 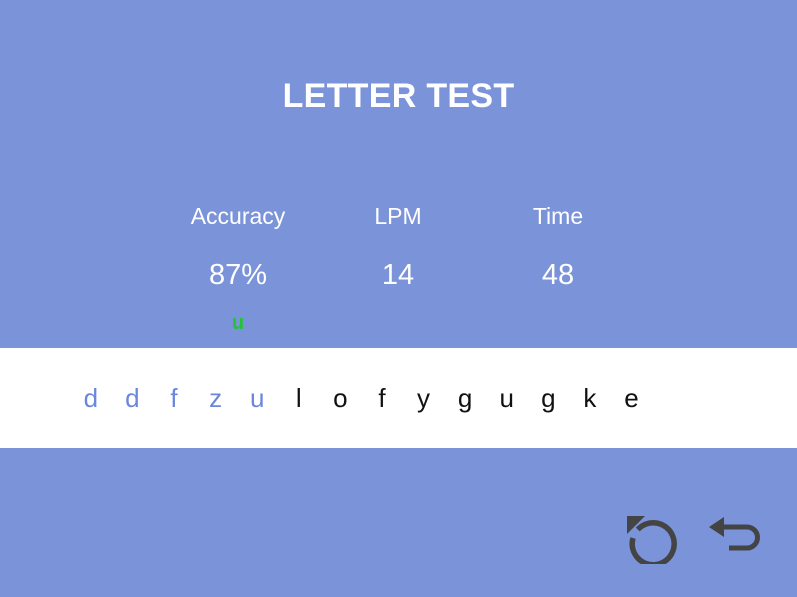 What do you see at coordinates (238, 275) in the screenshot?
I see `accuracy-value: 87%` at bounding box center [238, 275].